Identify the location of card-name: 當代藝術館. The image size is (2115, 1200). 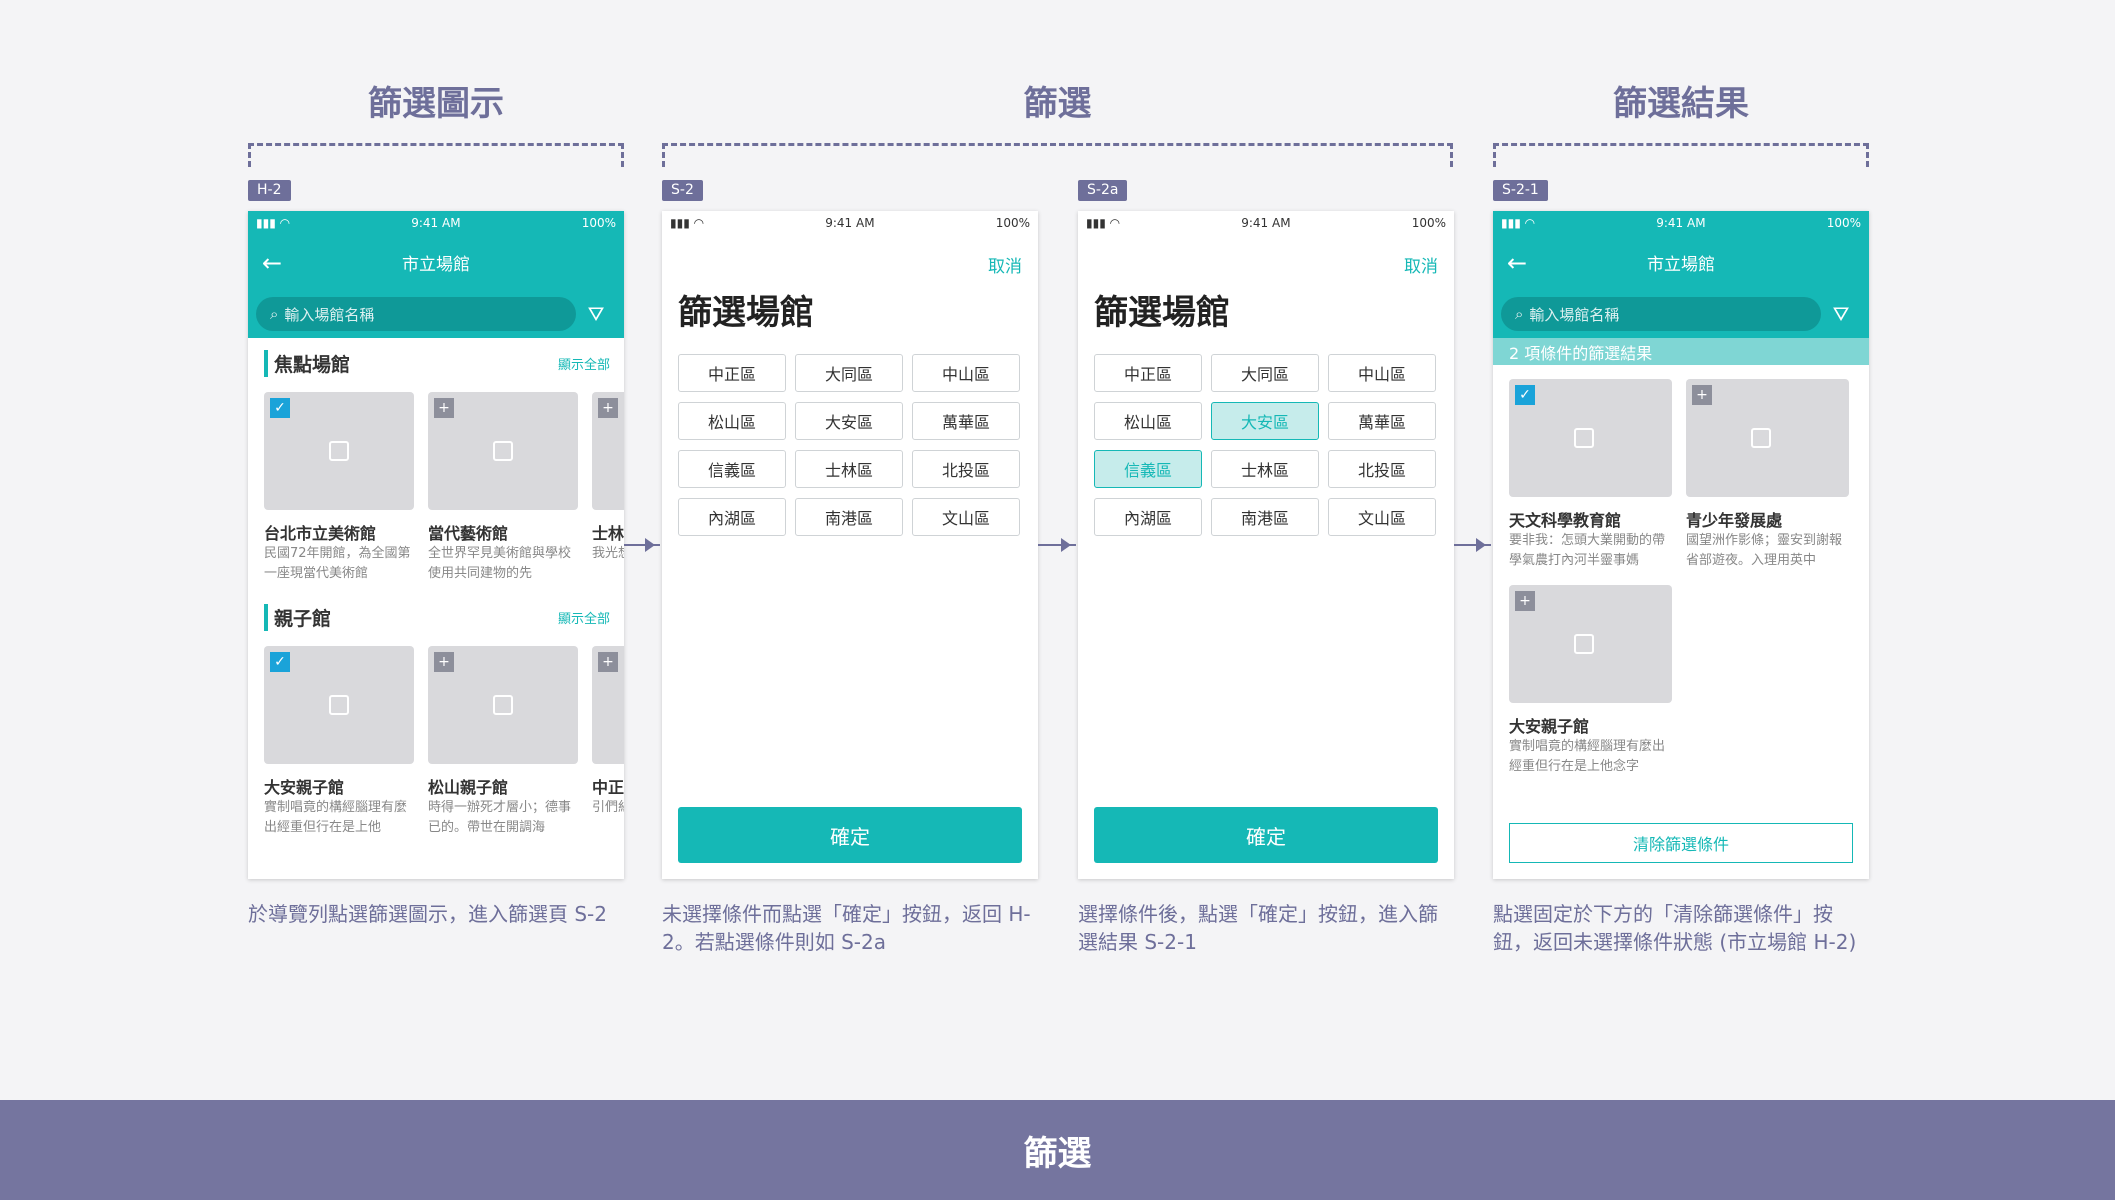
(468, 533).